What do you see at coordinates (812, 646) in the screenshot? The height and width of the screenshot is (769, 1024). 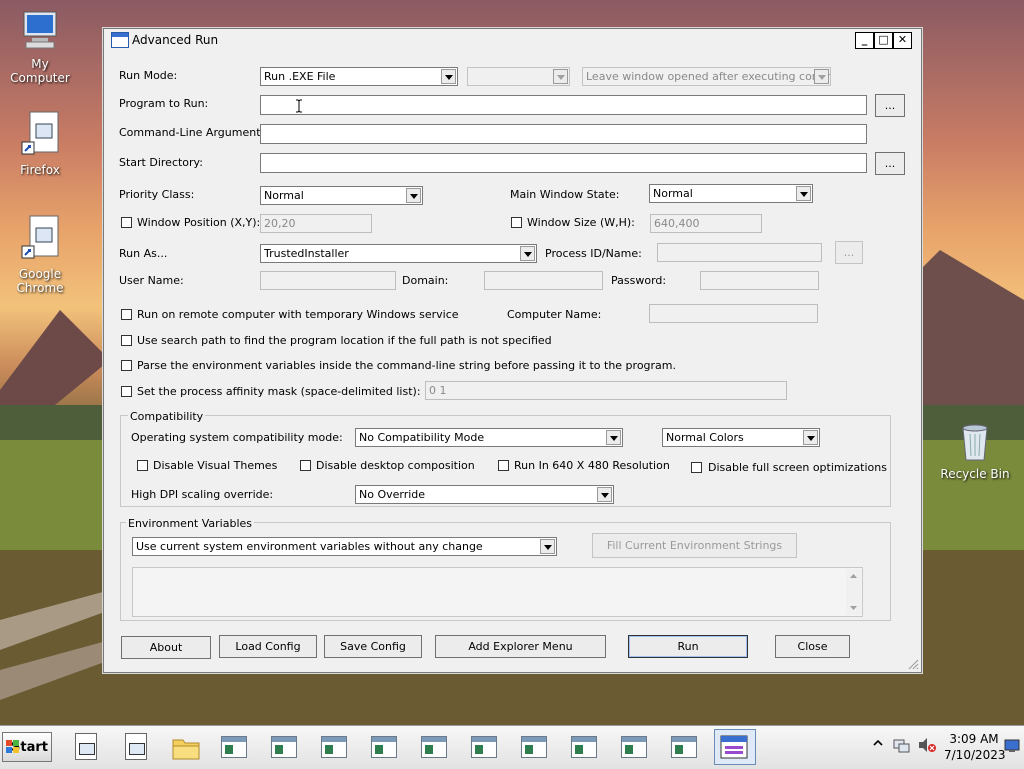 I see `close-button: Close` at bounding box center [812, 646].